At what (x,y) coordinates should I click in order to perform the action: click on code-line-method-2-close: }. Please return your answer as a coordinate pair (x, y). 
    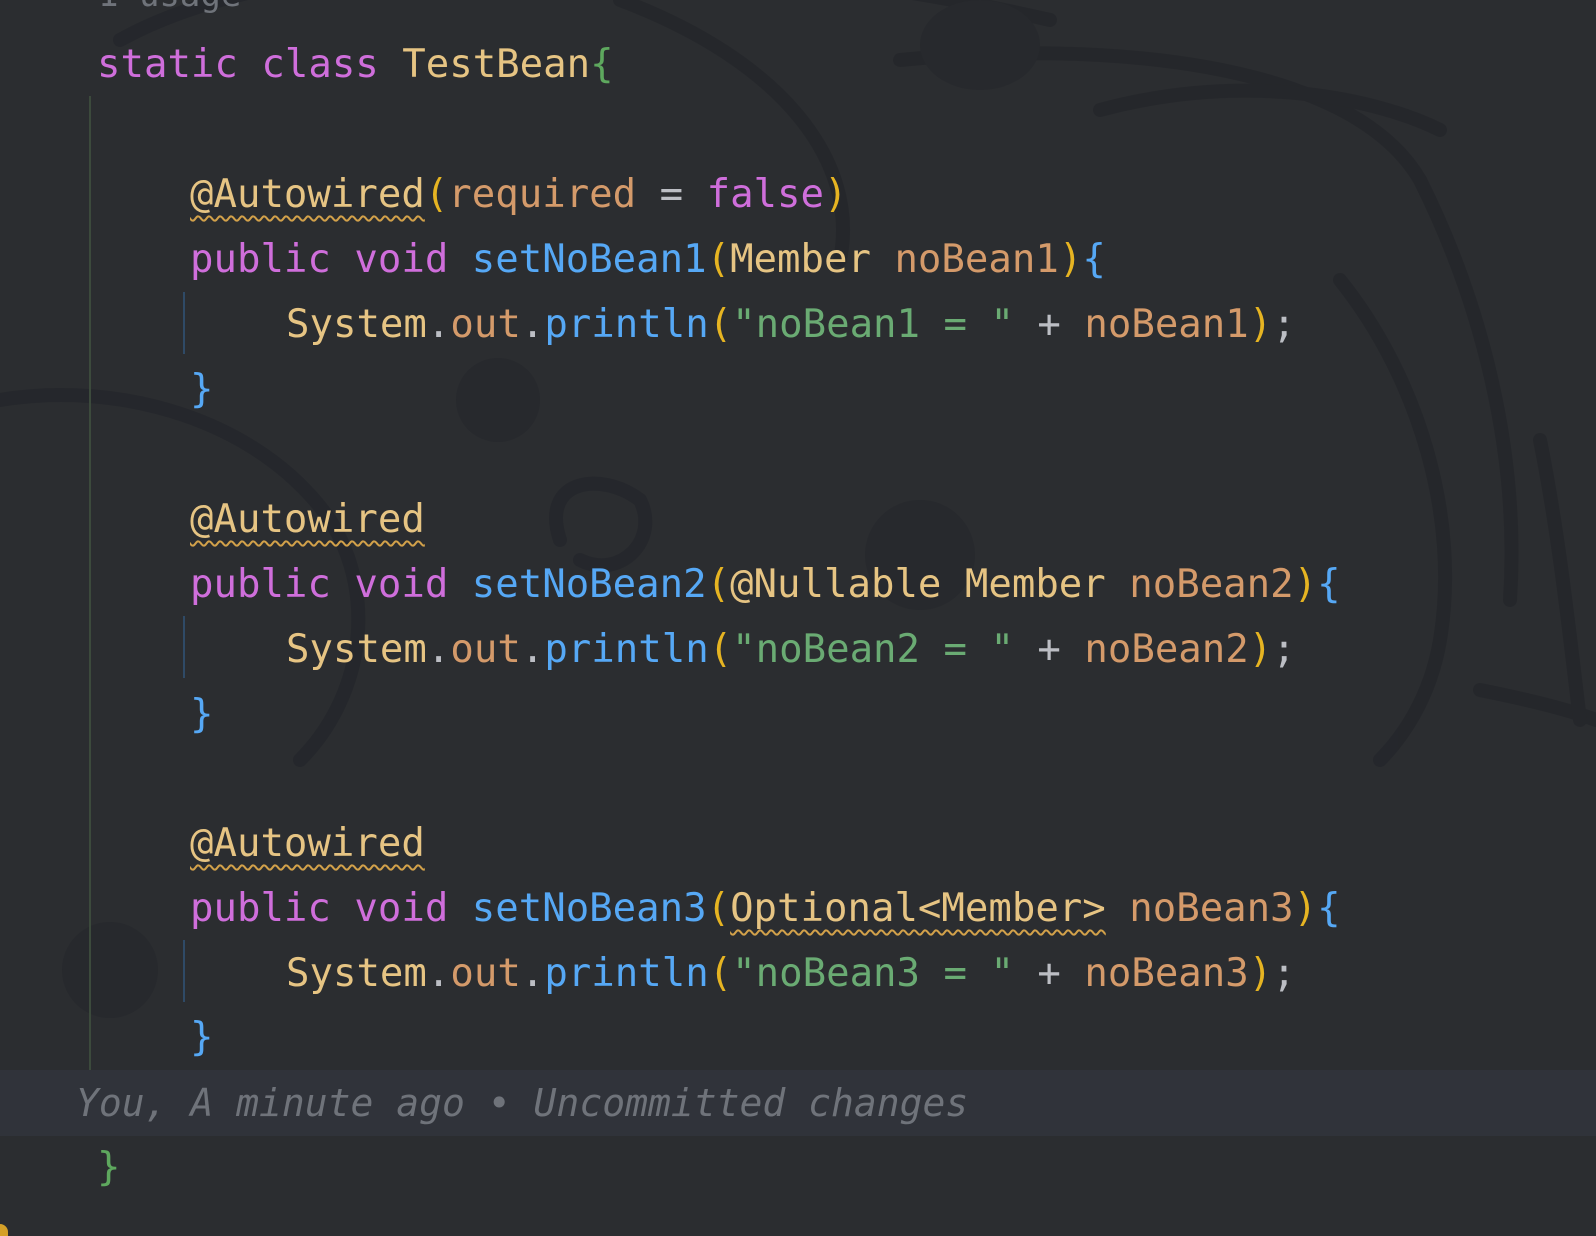
    Looking at the image, I should click on (201, 715).